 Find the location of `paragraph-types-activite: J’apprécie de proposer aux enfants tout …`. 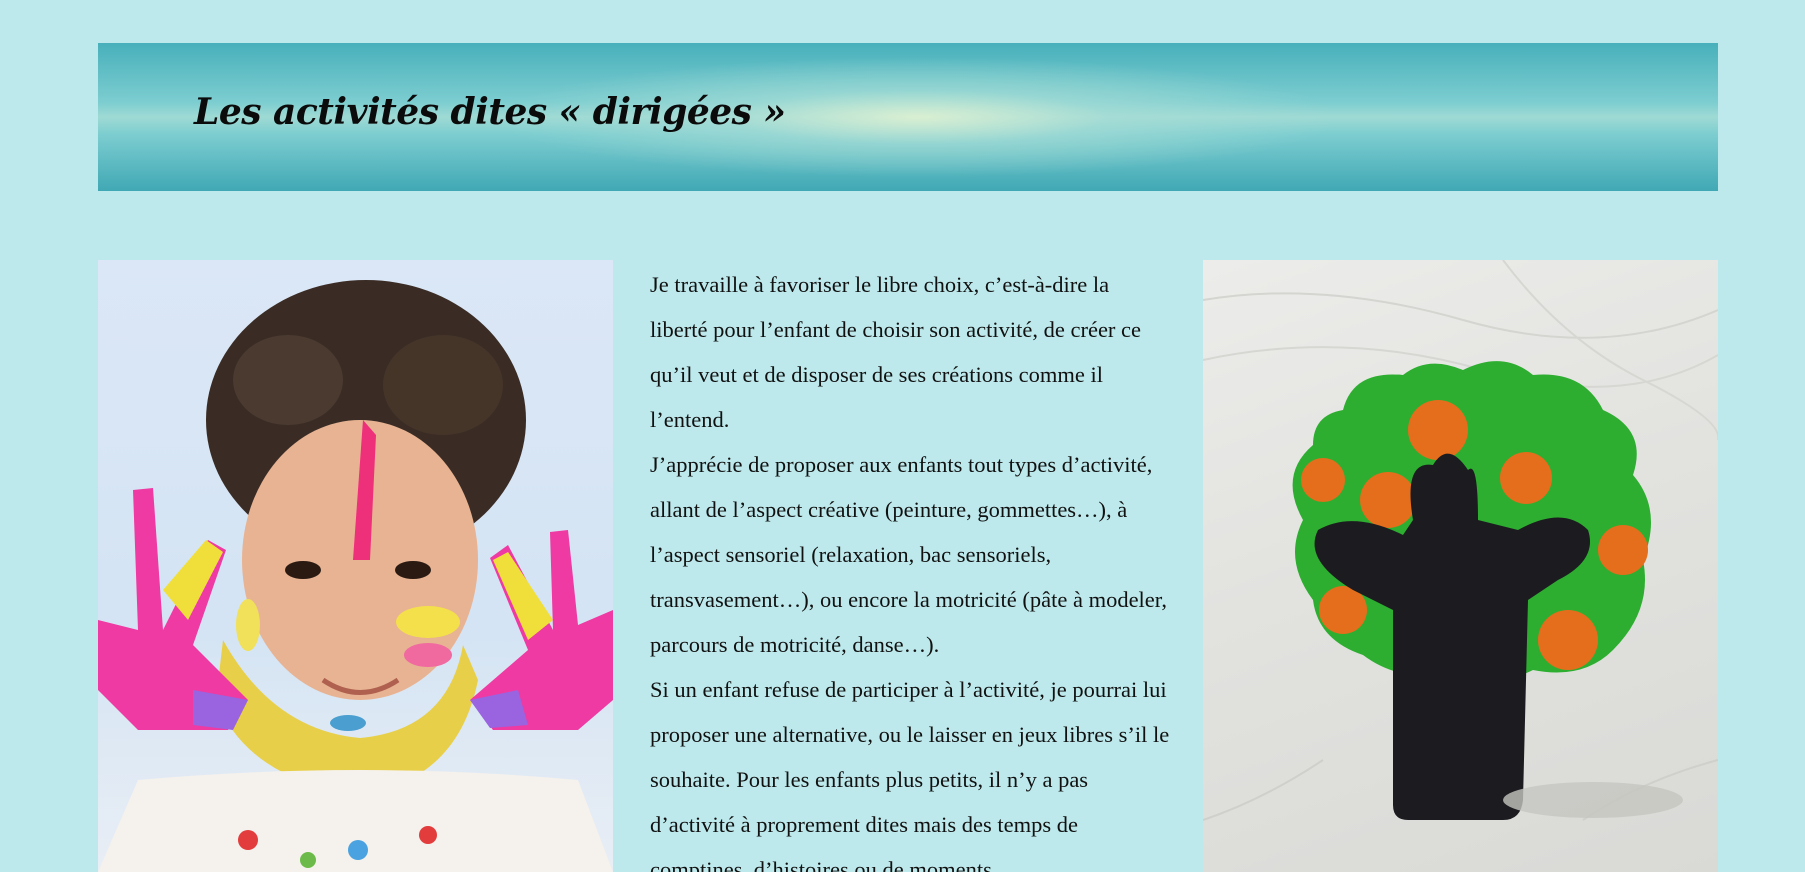

paragraph-types-activite: J’apprécie de proposer aux enfants tout … is located at coordinates (909, 554).